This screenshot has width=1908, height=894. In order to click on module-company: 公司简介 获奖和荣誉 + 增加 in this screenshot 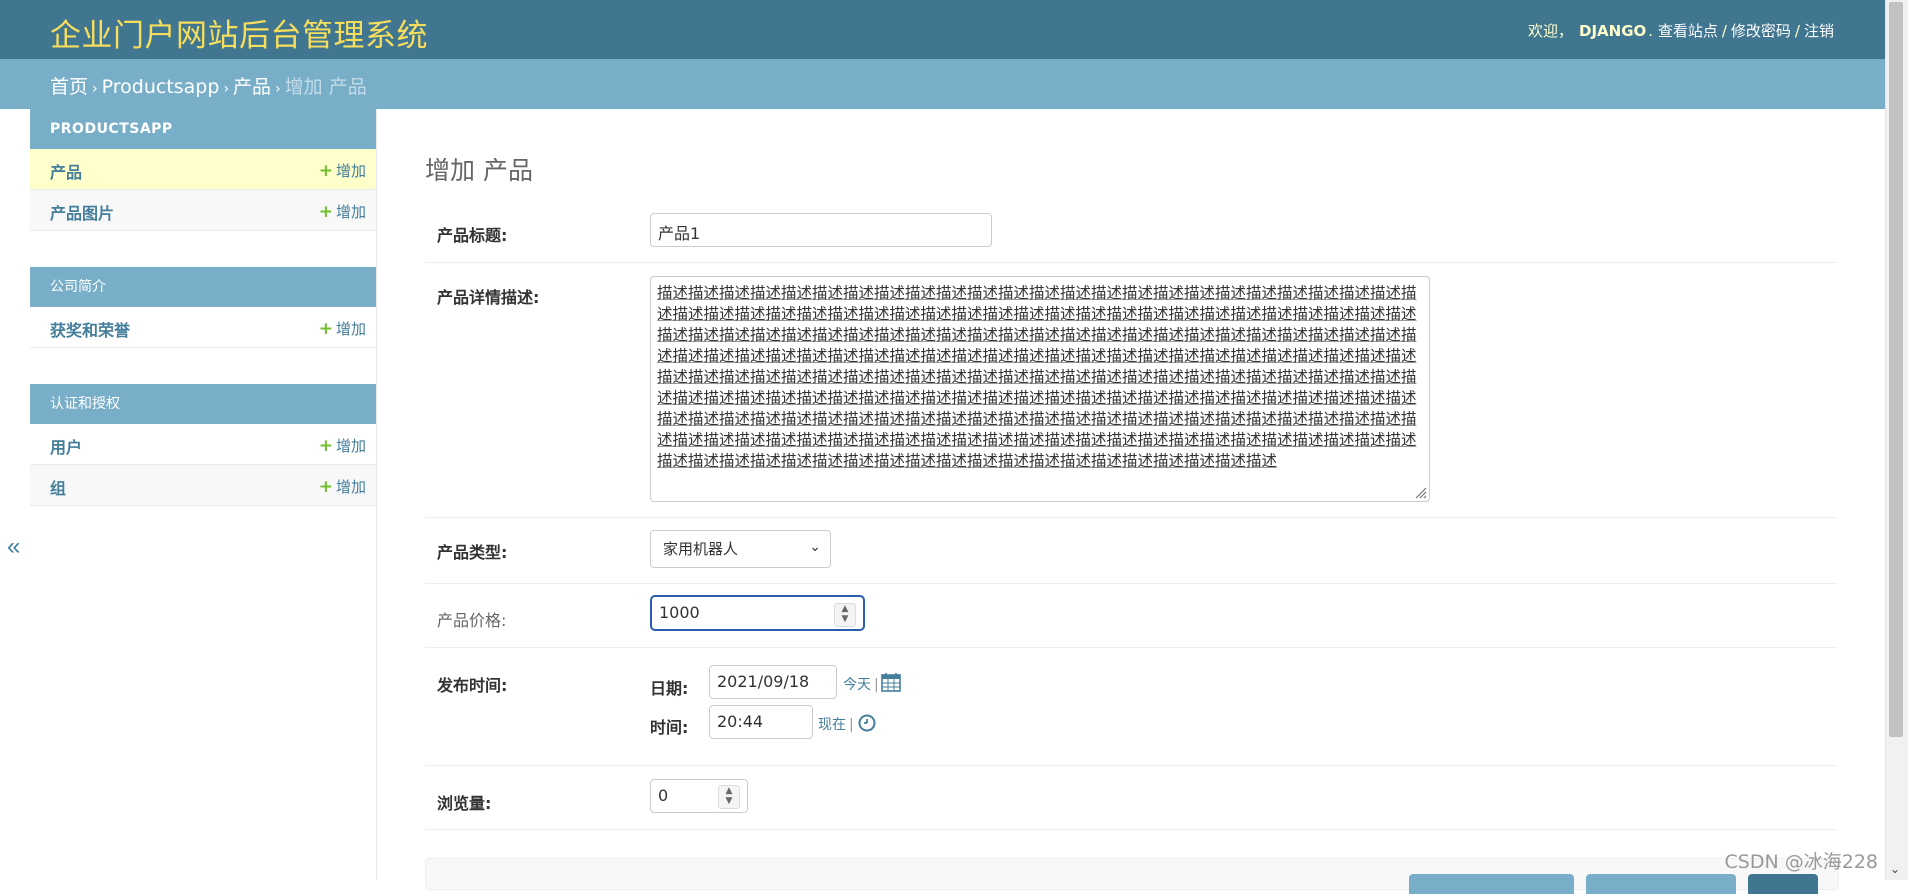, I will do `click(203, 307)`.